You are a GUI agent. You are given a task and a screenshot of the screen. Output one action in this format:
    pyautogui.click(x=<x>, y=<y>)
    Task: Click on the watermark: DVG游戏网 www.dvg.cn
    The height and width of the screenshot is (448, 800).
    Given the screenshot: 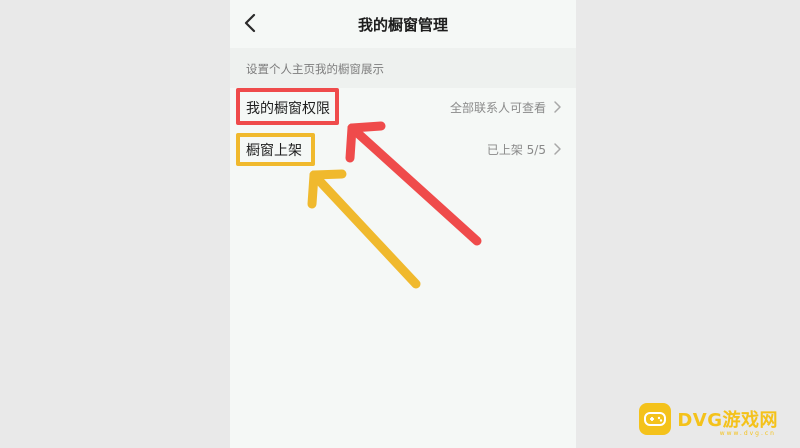 What is the action you would take?
    pyautogui.click(x=708, y=419)
    